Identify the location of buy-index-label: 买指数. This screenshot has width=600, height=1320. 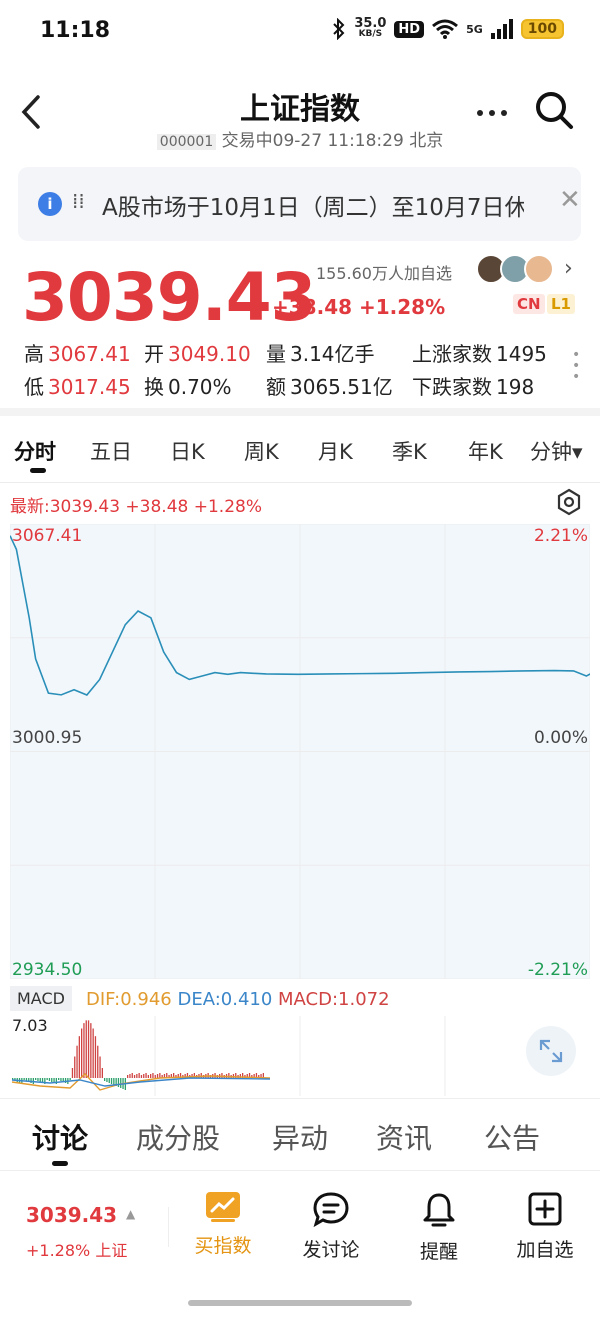
(223, 1246).